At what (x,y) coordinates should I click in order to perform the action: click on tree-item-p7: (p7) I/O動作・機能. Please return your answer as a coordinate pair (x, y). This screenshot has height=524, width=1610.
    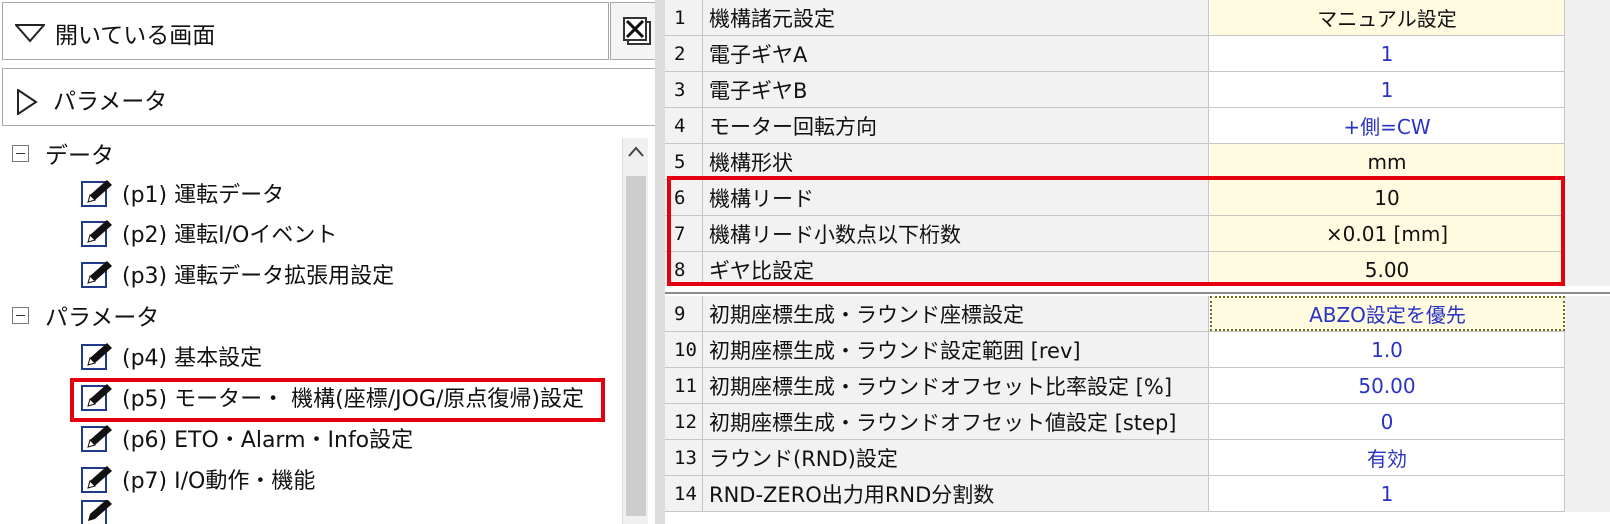
    Looking at the image, I should click on (197, 479).